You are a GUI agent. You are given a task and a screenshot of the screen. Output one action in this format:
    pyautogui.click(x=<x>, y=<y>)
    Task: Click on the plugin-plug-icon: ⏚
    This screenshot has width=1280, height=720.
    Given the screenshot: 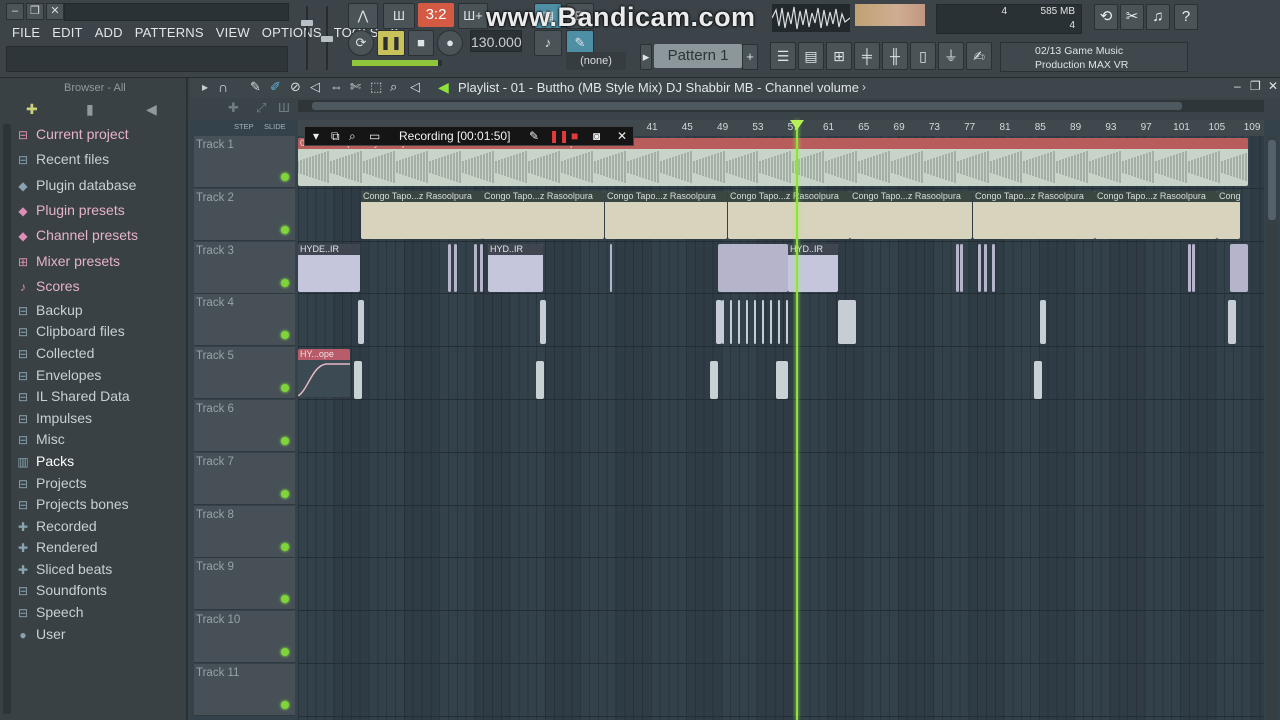 What is the action you would take?
    pyautogui.click(x=951, y=56)
    